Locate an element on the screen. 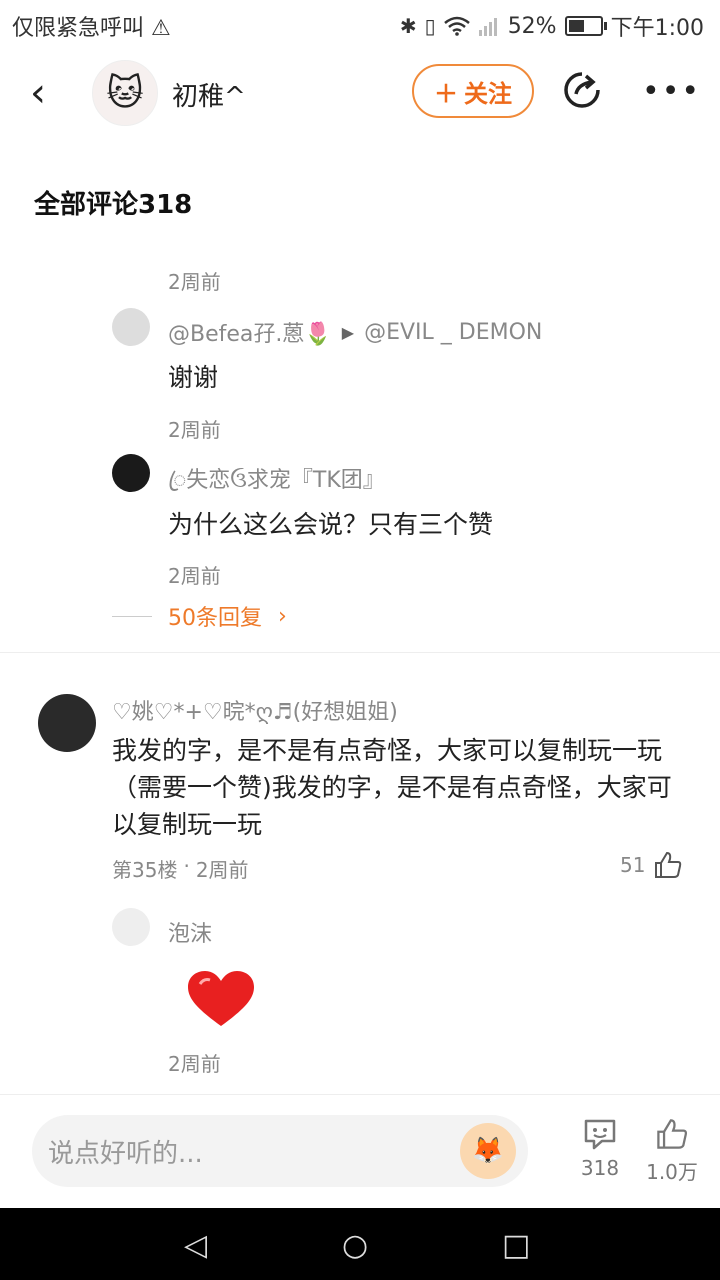  comment-author: ♡姚♡*+♡晥*ღ♬(好想姐姐) is located at coordinates (255, 710).